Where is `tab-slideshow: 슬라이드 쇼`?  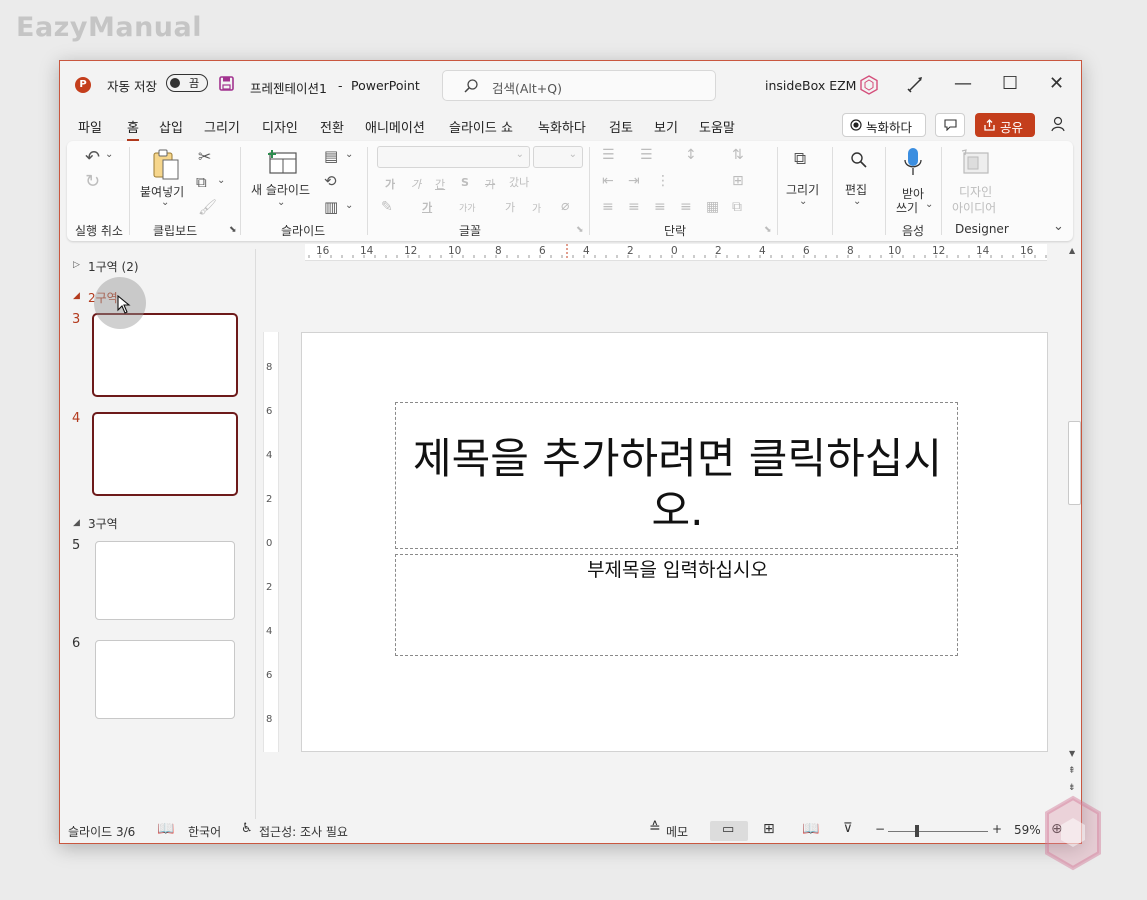 tab-slideshow: 슬라이드 쇼 is located at coordinates (481, 126).